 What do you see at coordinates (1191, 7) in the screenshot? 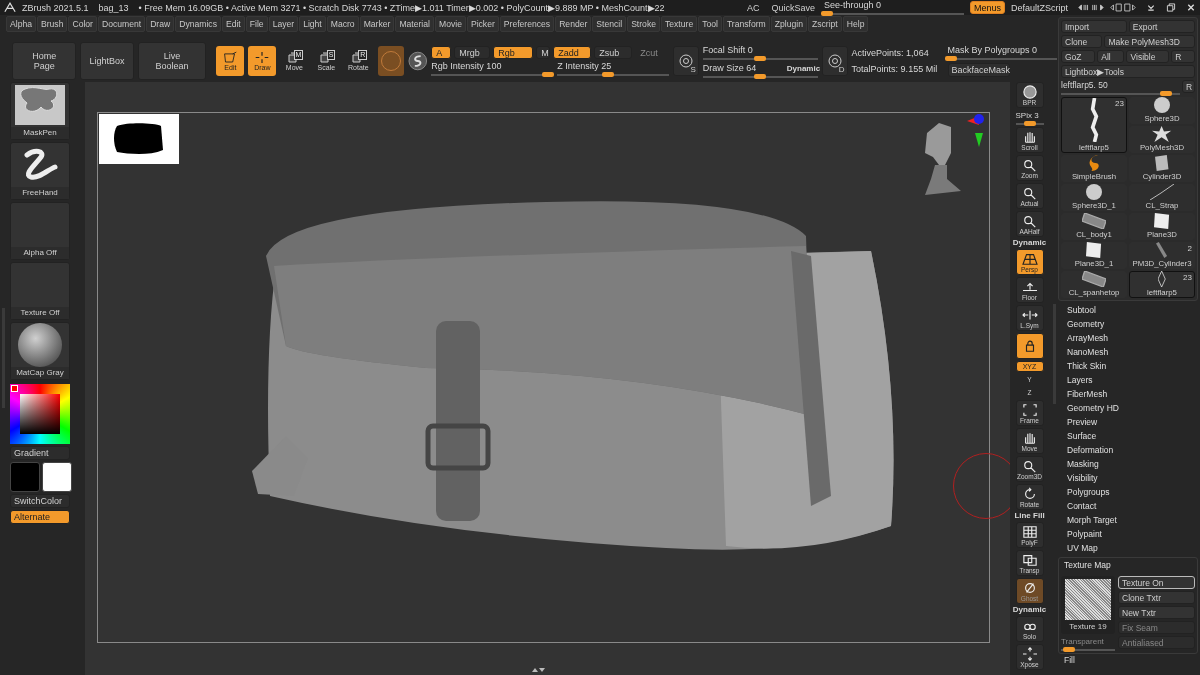
I see `close-icon` at bounding box center [1191, 7].